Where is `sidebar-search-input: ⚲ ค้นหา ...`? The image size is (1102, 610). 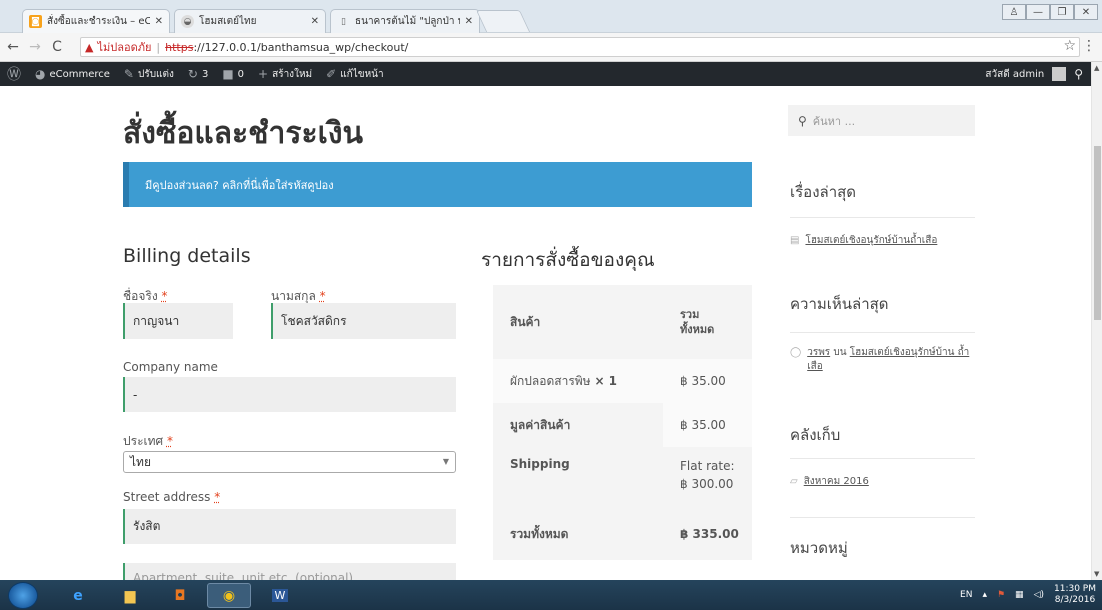
sidebar-search-input: ⚲ ค้นหา ... is located at coordinates (881, 120).